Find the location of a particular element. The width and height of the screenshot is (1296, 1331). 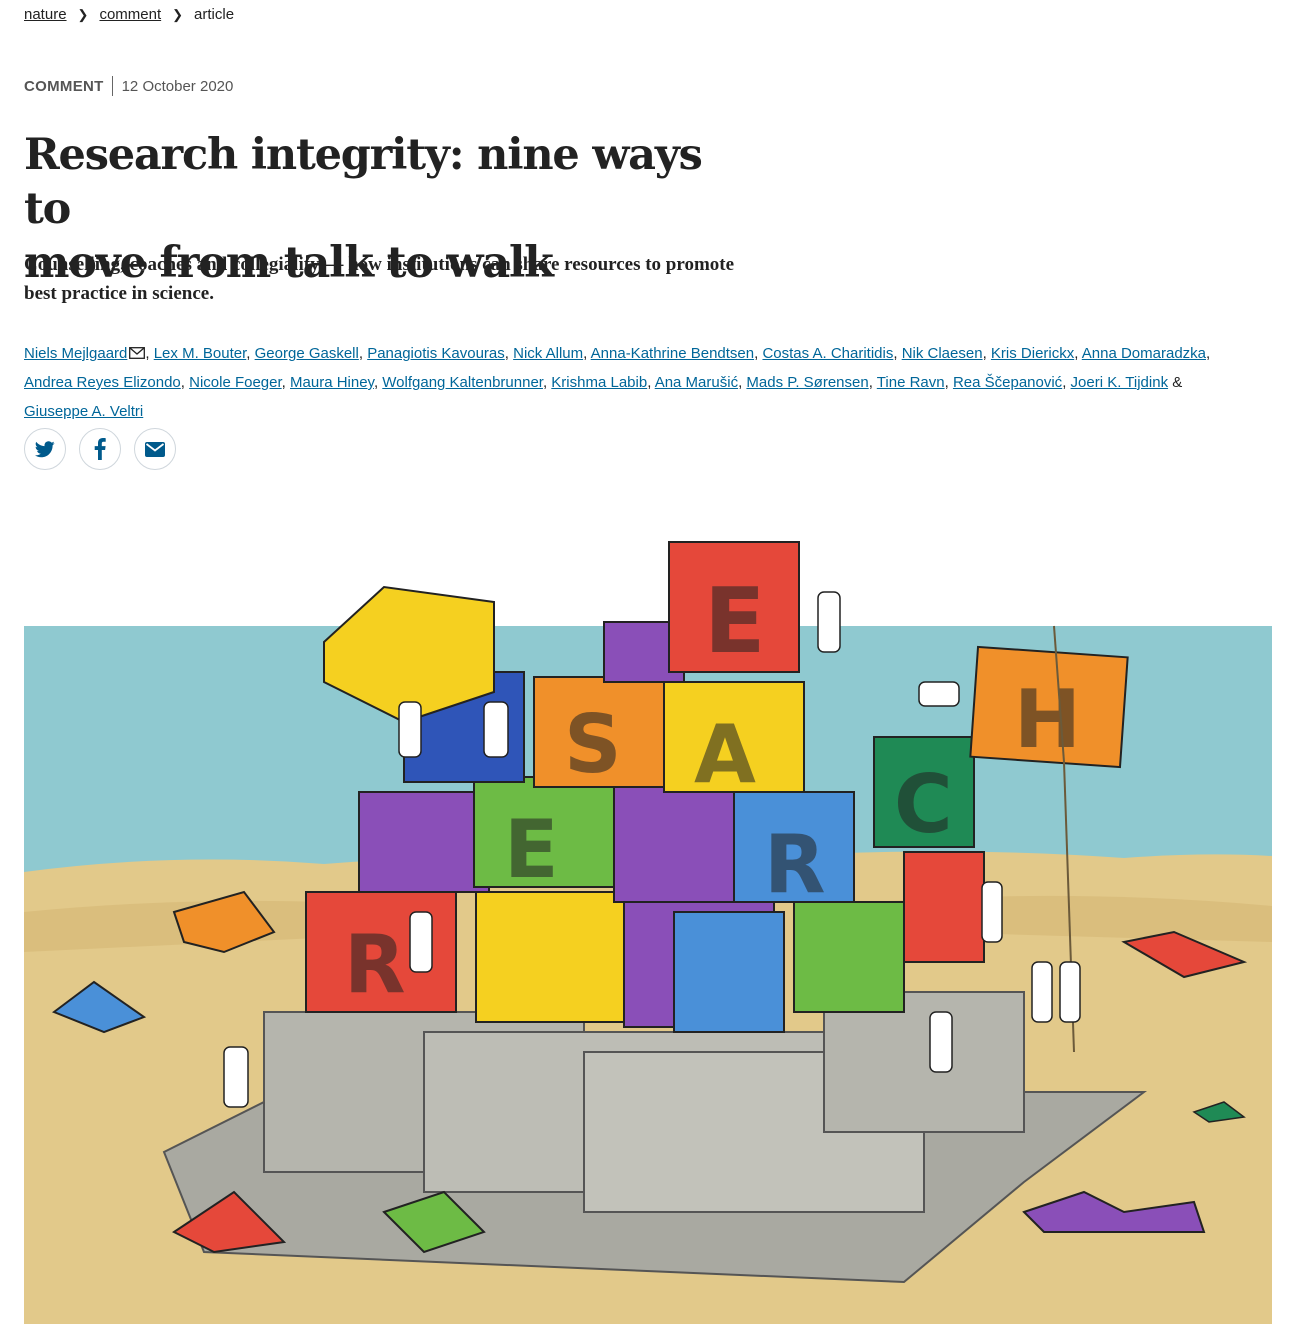

breadcrumb-comment-link: comment is located at coordinates (130, 14).